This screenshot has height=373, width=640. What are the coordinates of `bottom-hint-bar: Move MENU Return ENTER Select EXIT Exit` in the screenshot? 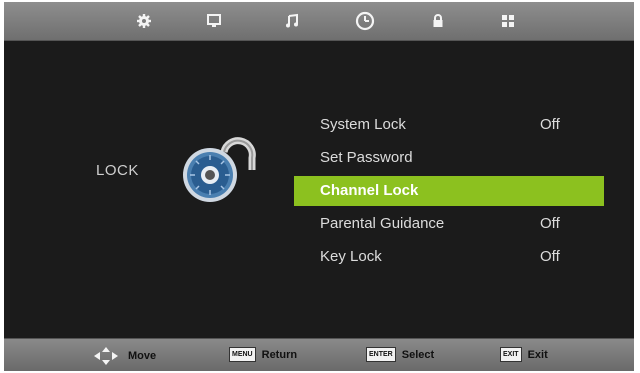 It's located at (319, 354).